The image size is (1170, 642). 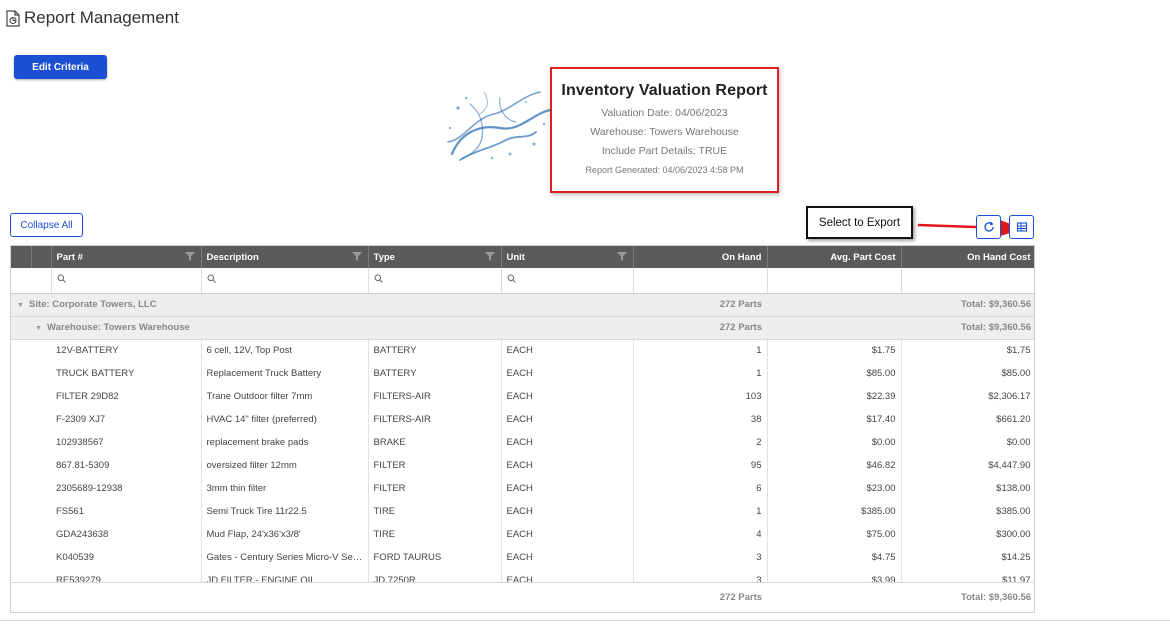 I want to click on cell-avg-part-cost: $1.75, so click(x=834, y=350).